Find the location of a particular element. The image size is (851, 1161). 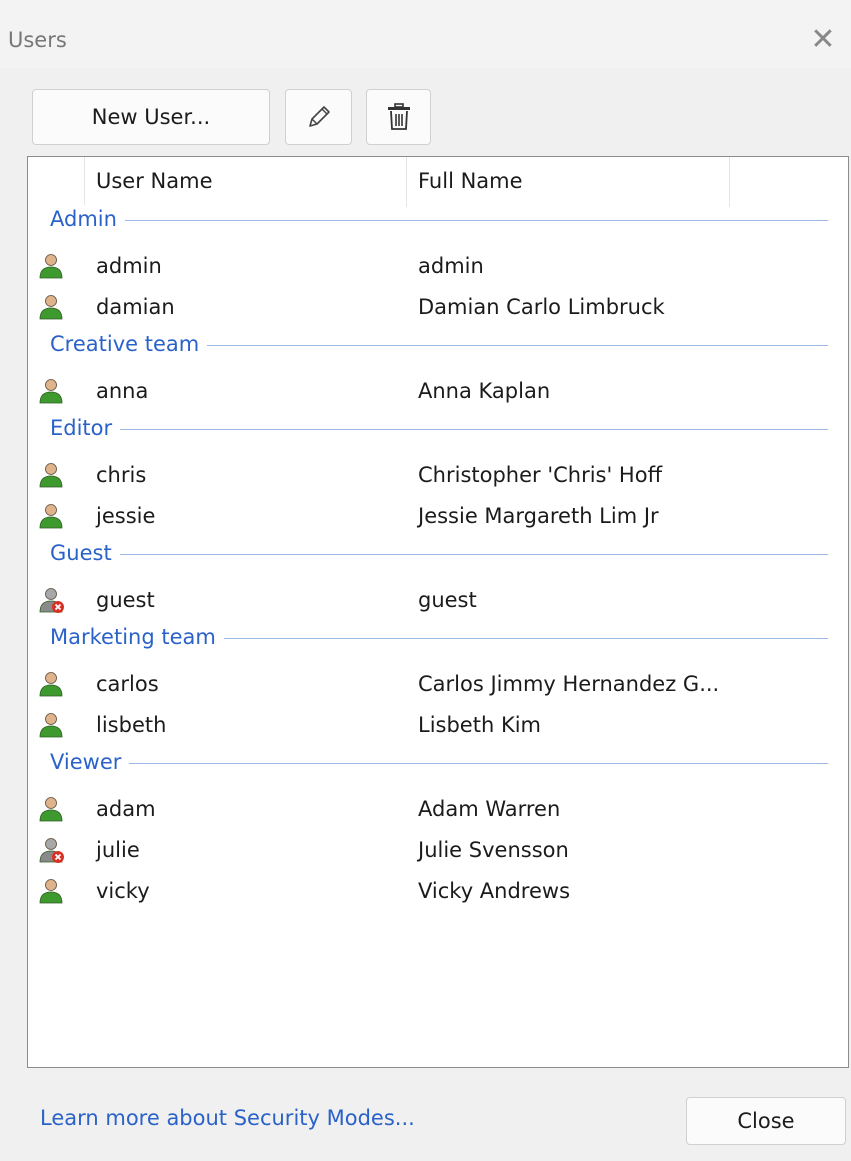

close-button: Close is located at coordinates (766, 1121).